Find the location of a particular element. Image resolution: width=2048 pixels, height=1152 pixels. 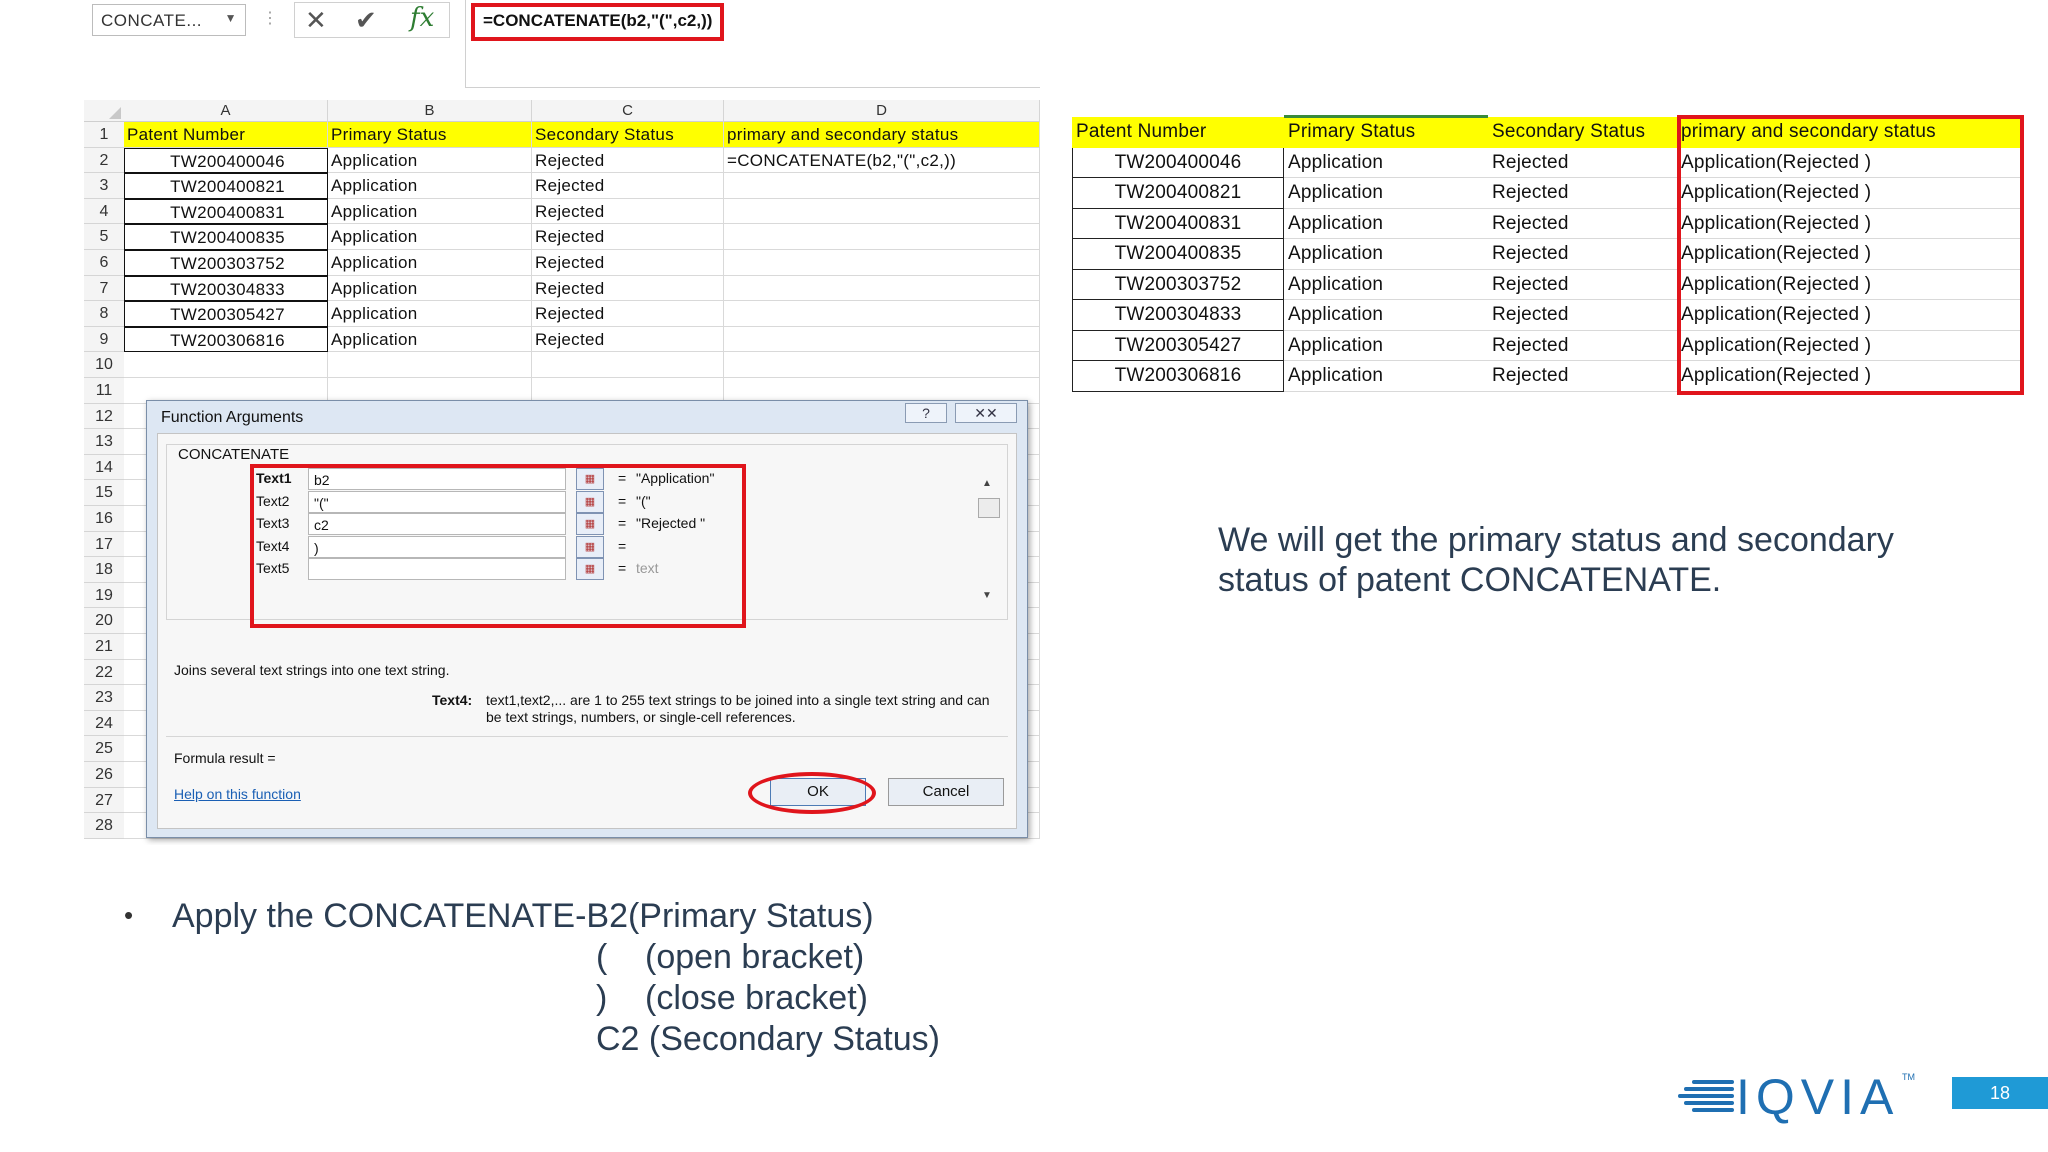

cell-a: TW200304833 is located at coordinates (226, 288).